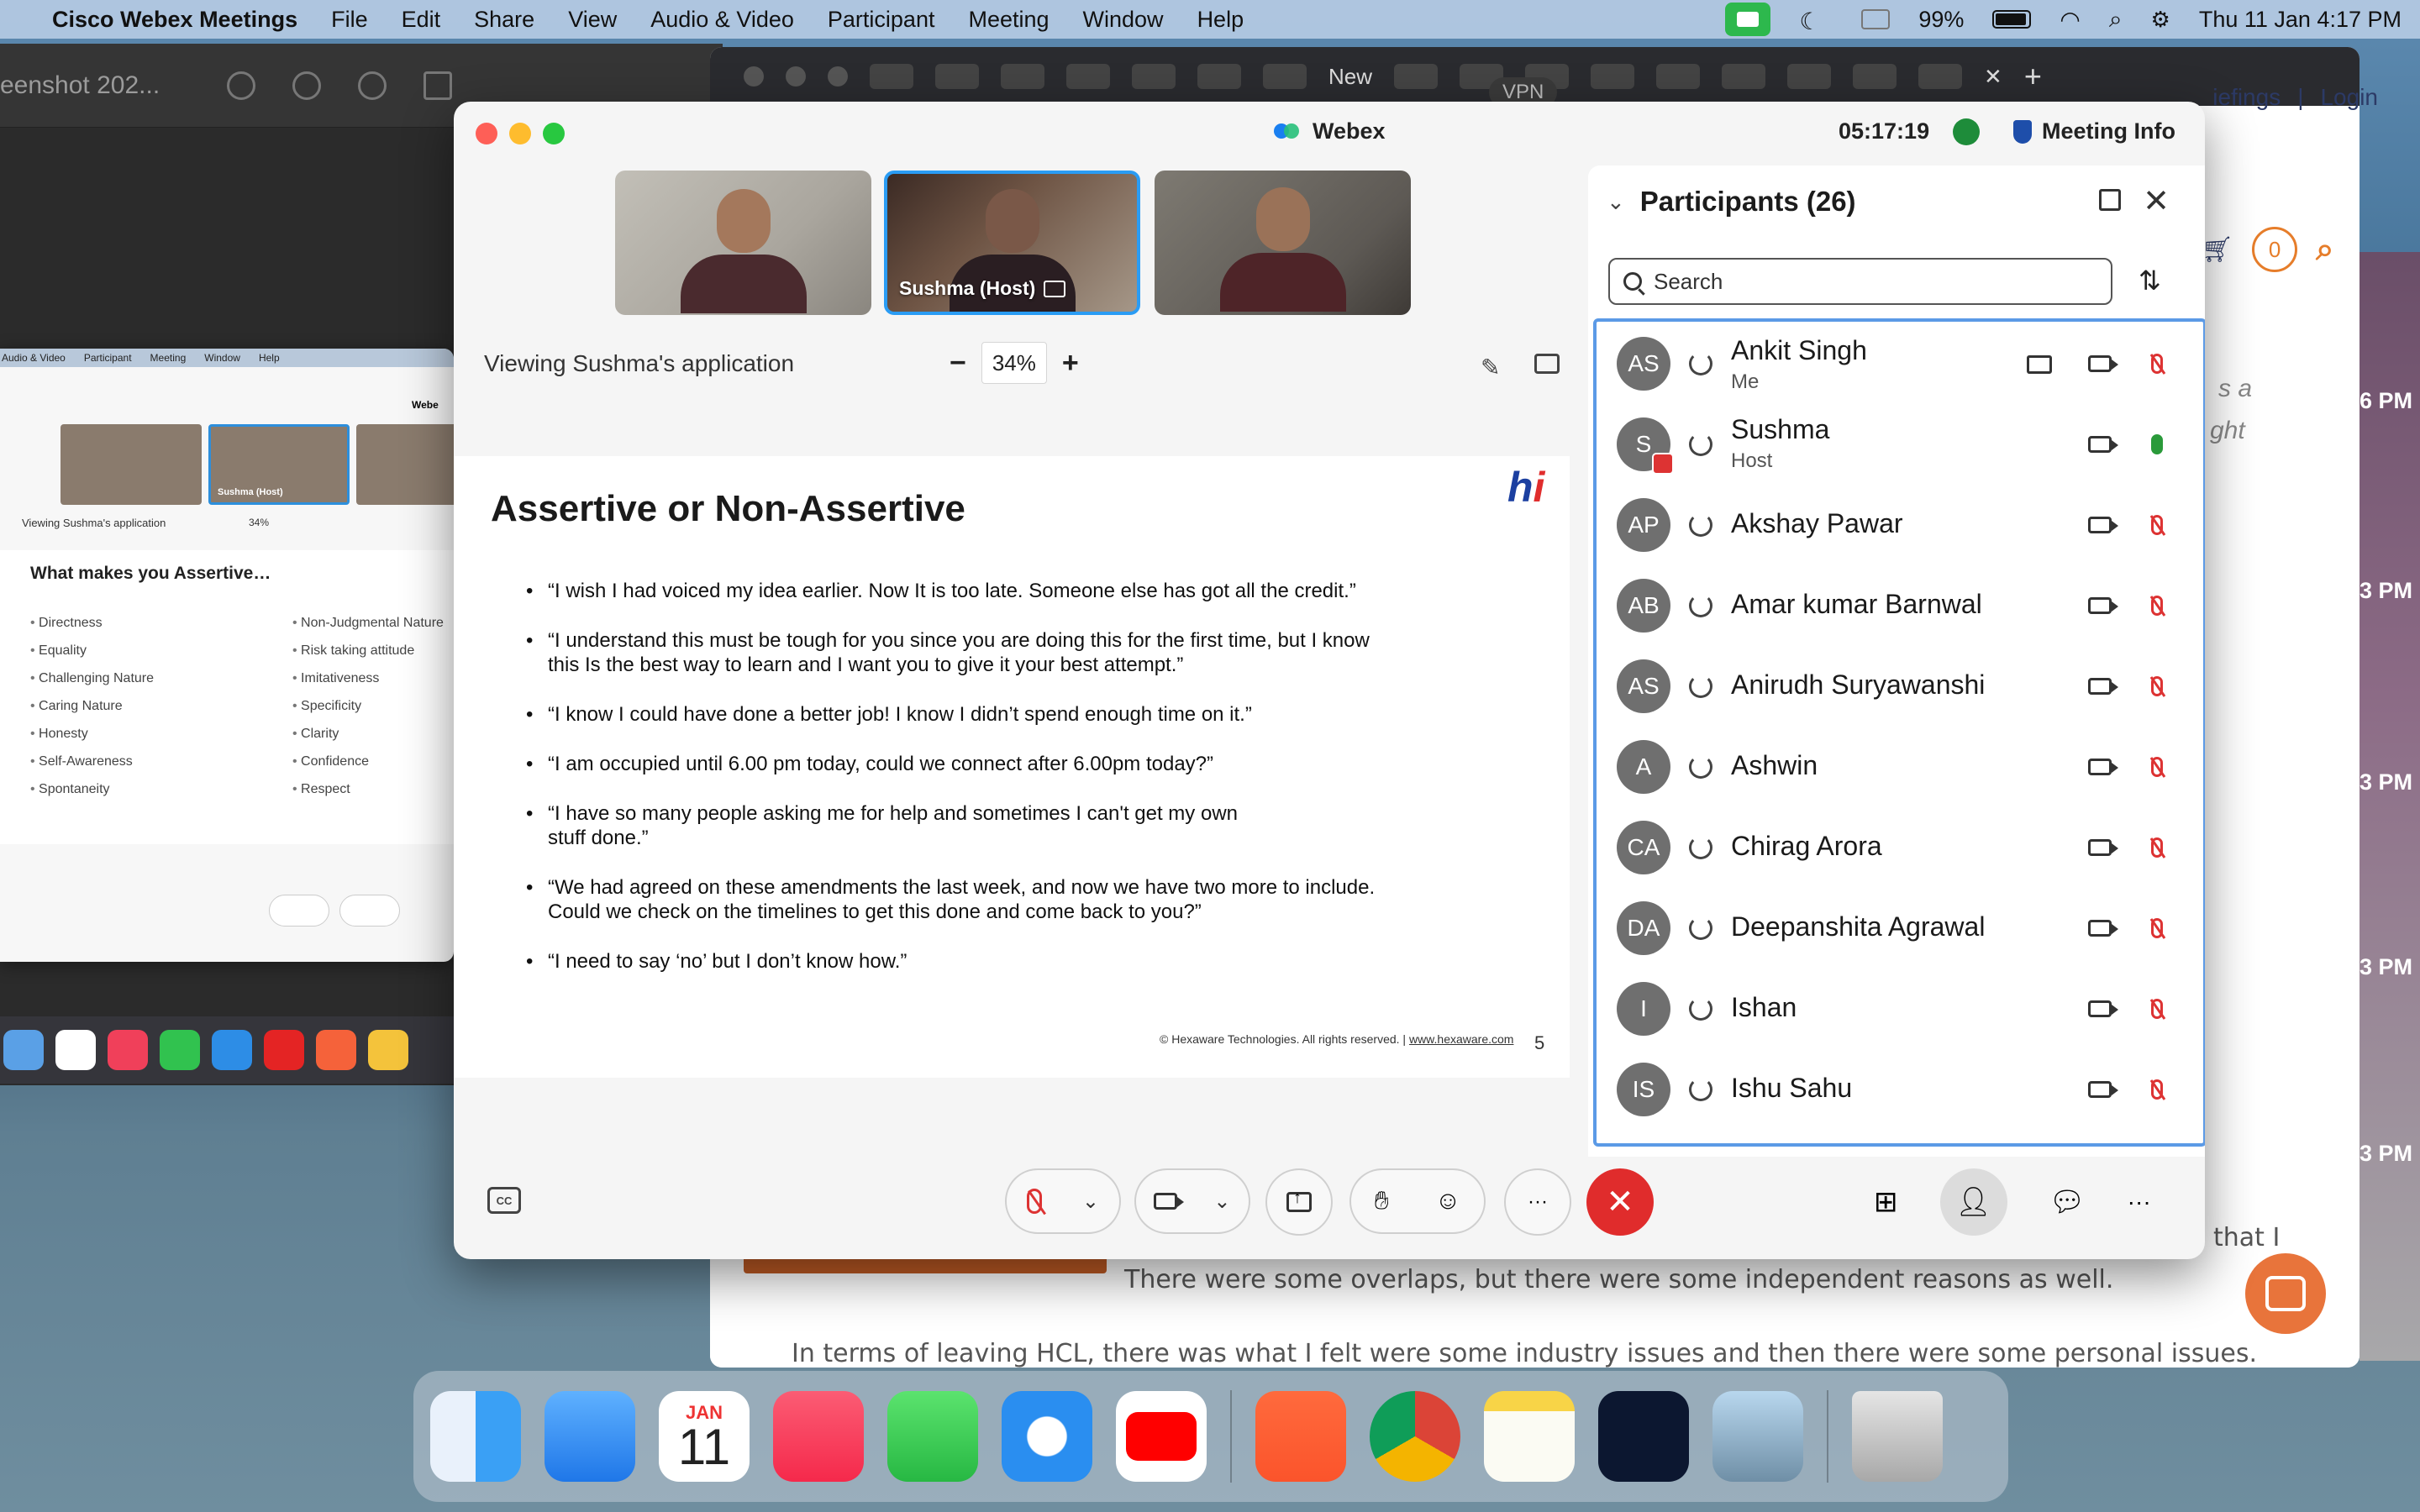 The image size is (2420, 1512). Describe the element at coordinates (1620, 1202) in the screenshot. I see `leave-meeting-button: ✕` at that location.